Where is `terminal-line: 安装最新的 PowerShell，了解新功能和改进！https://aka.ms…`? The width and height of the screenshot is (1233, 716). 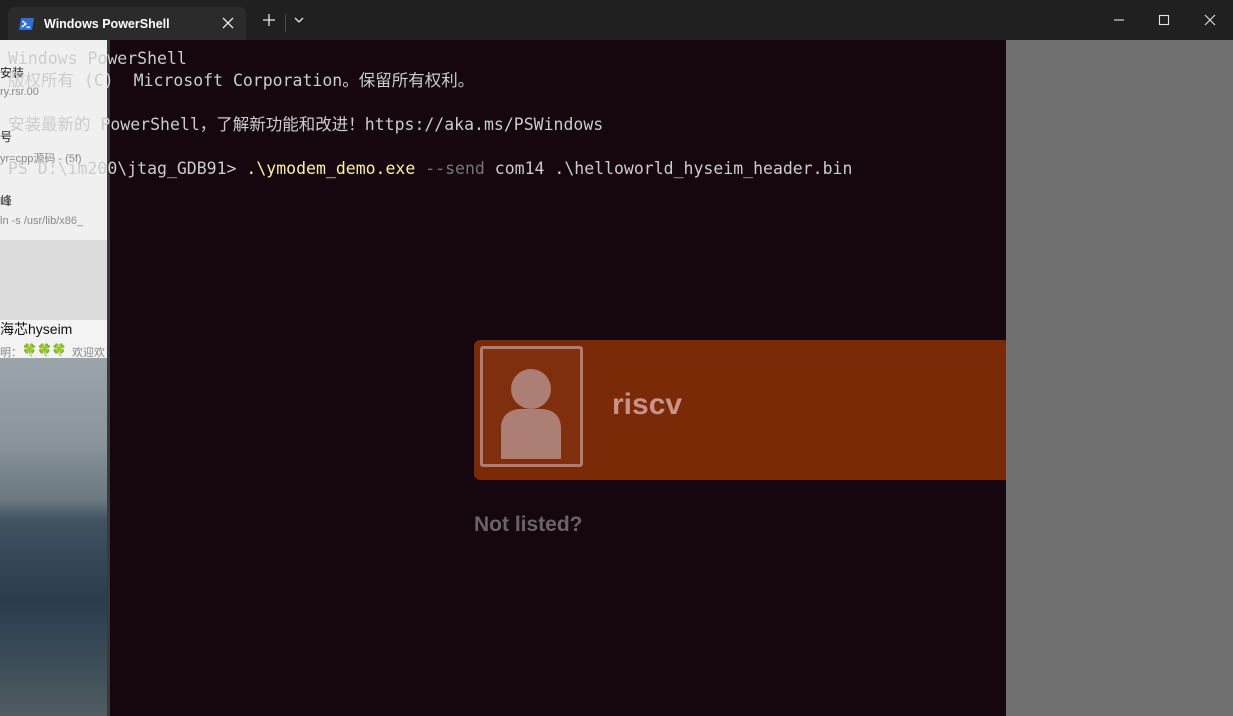
terminal-line: 安装最新的 PowerShell，了解新功能和改进！https://aka.ms… is located at coordinates (306, 124).